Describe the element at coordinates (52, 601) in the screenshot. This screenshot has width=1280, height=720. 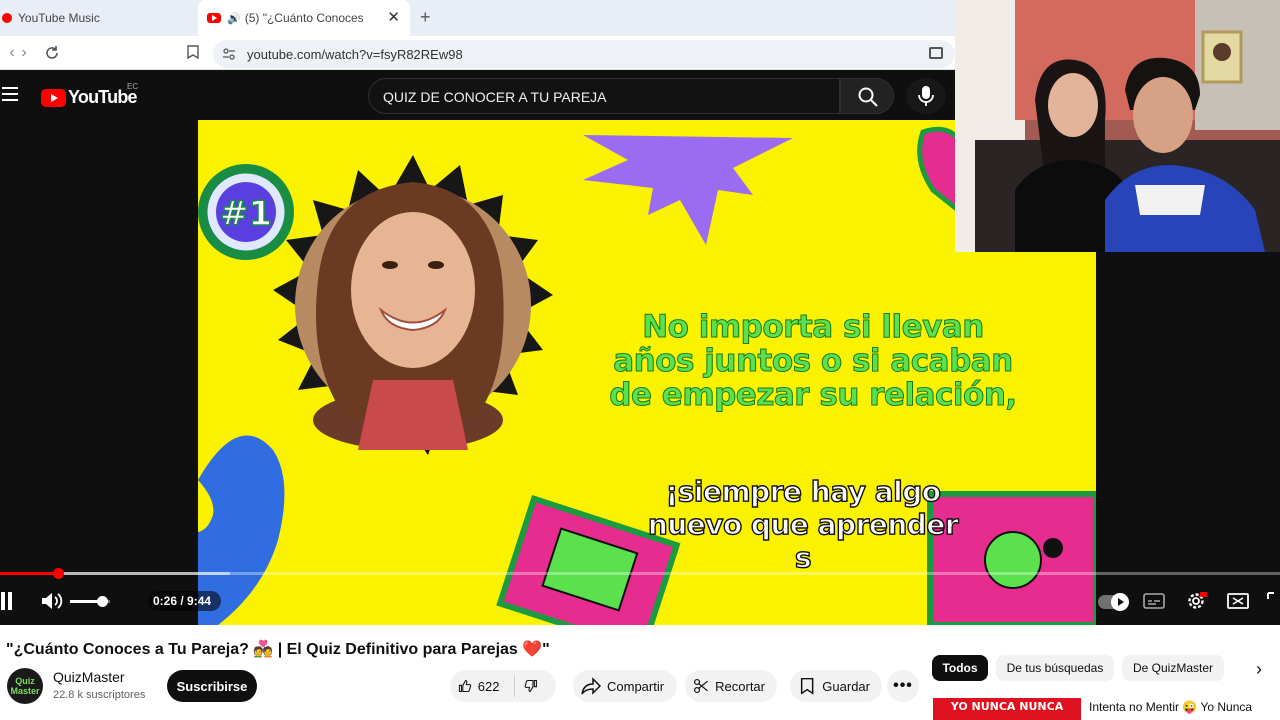
I see `volume-icon` at that location.